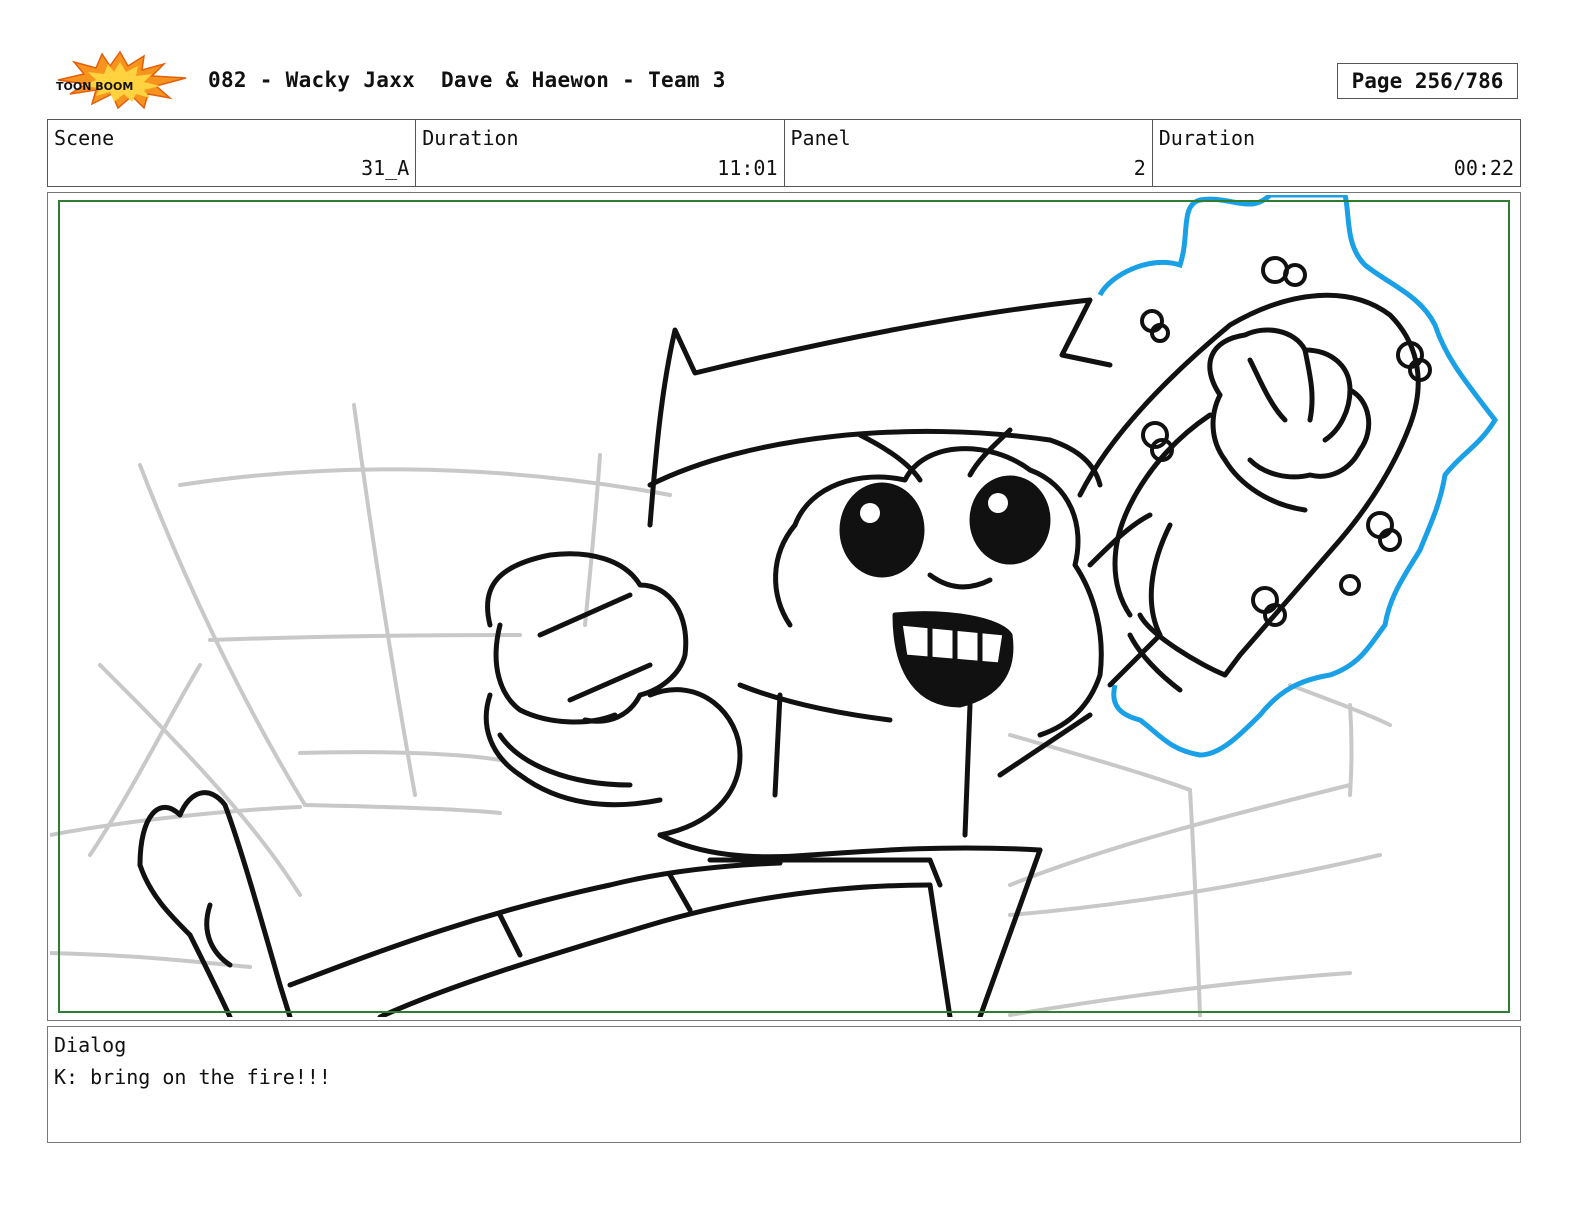  I want to click on scene-label: Scene, so click(84, 138).